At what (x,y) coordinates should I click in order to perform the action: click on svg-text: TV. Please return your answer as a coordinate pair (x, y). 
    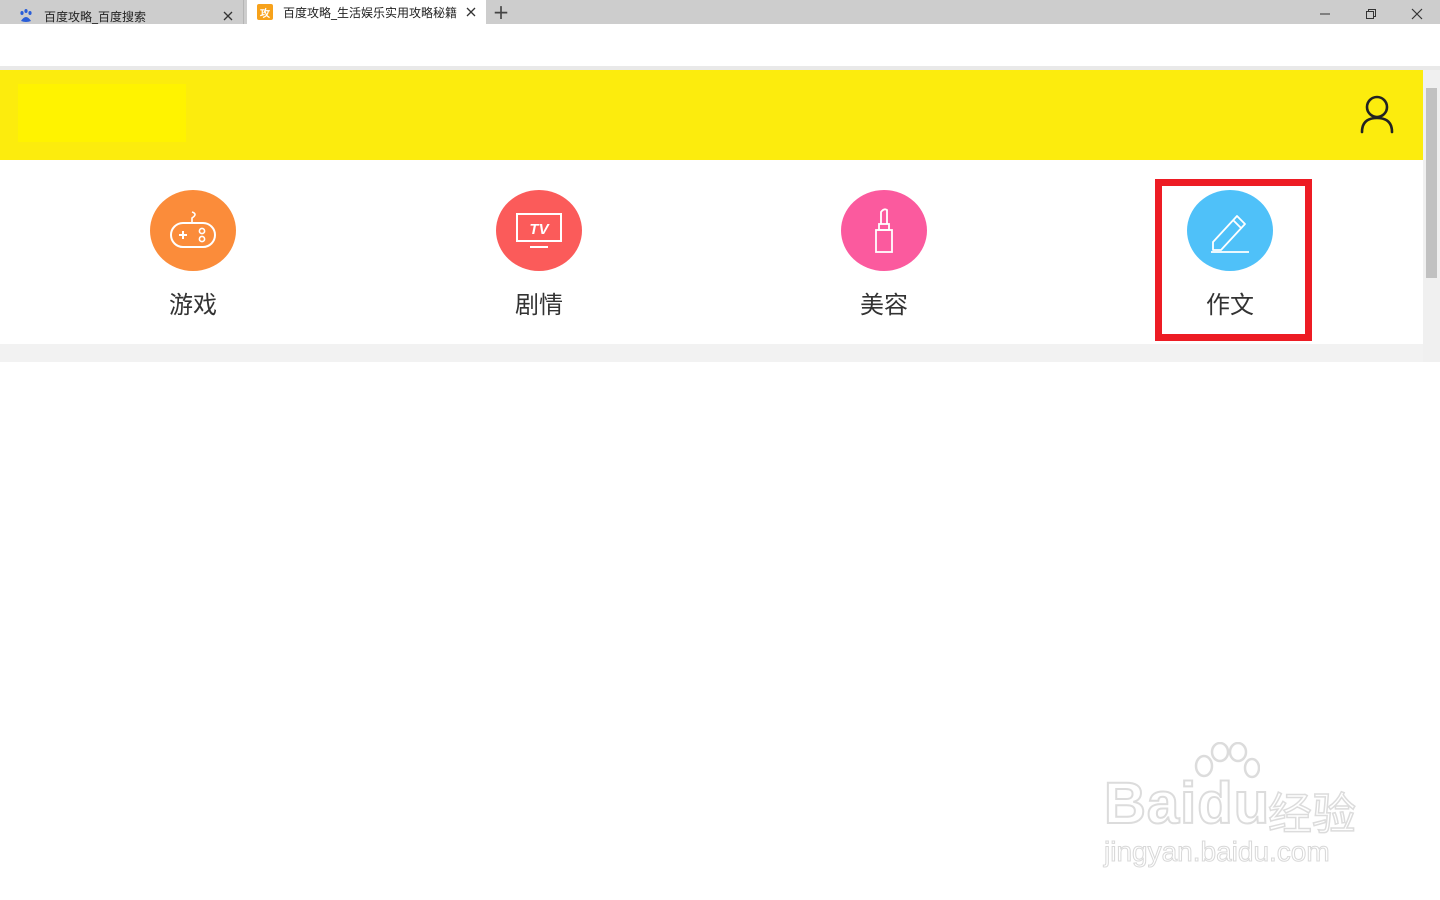
    Looking at the image, I should click on (539, 229).